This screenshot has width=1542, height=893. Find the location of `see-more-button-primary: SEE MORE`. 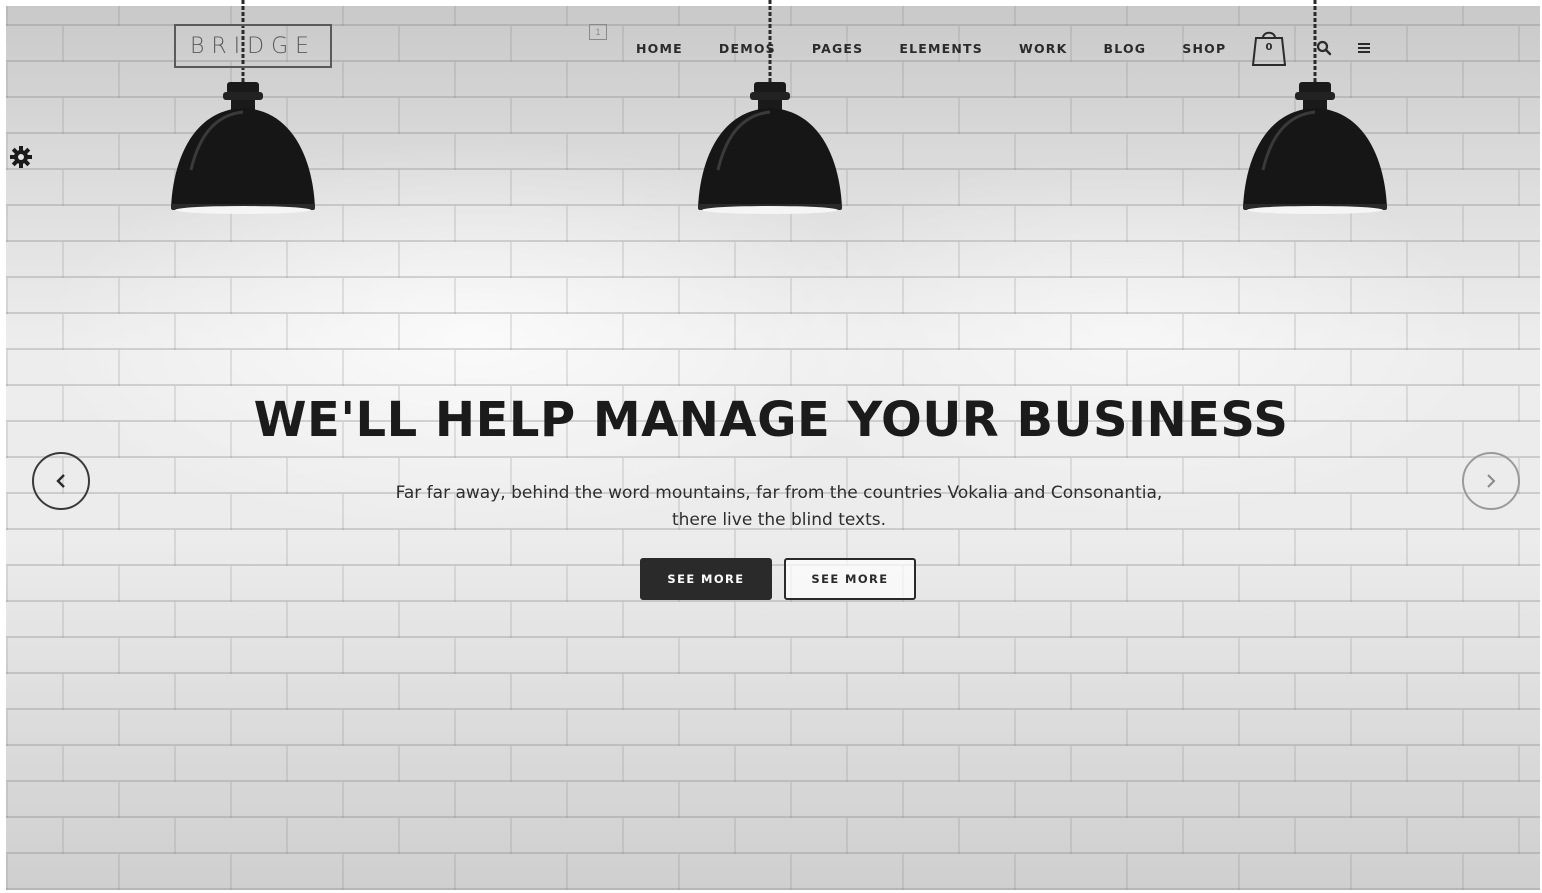

see-more-button-primary: SEE MORE is located at coordinates (706, 579).